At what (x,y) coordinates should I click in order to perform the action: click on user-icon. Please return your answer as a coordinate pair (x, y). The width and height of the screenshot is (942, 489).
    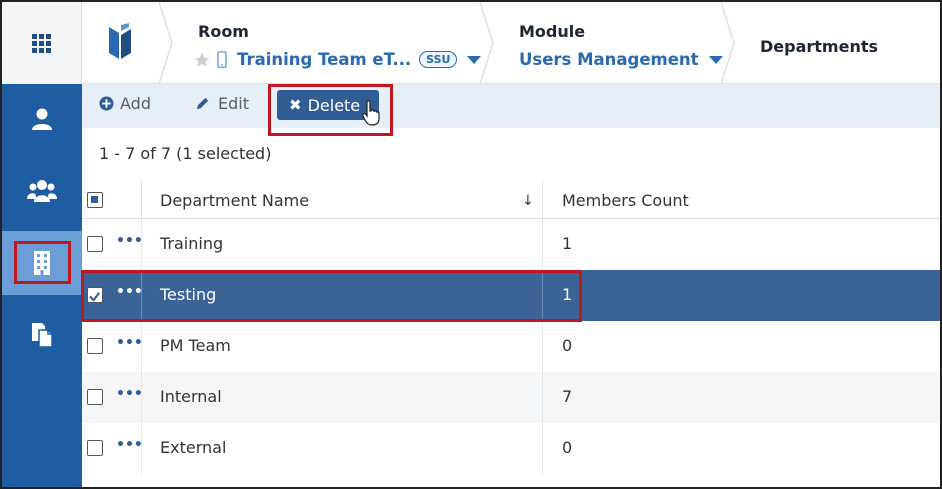
    Looking at the image, I should click on (42, 119).